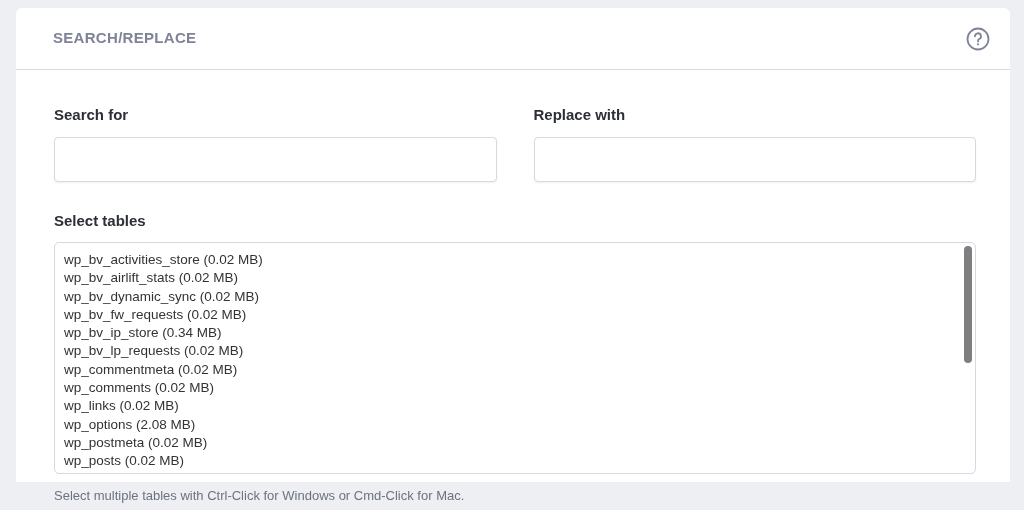 The image size is (1024, 510). I want to click on table-option: wp_bv_ip_store (0.34 MB), so click(499, 333).